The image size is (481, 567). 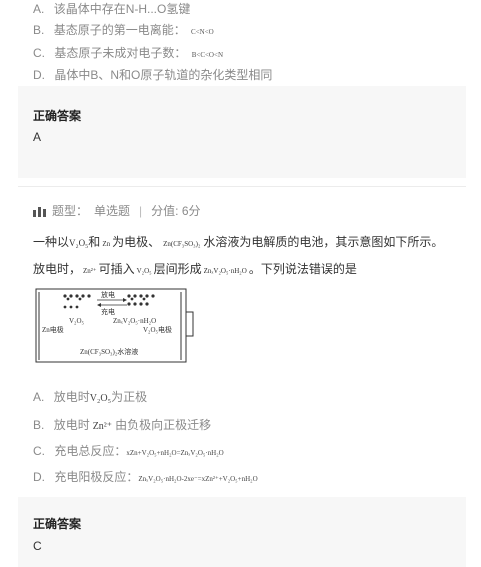 What do you see at coordinates (106, 244) in the screenshot?
I see `stem-formula: Zn` at bounding box center [106, 244].